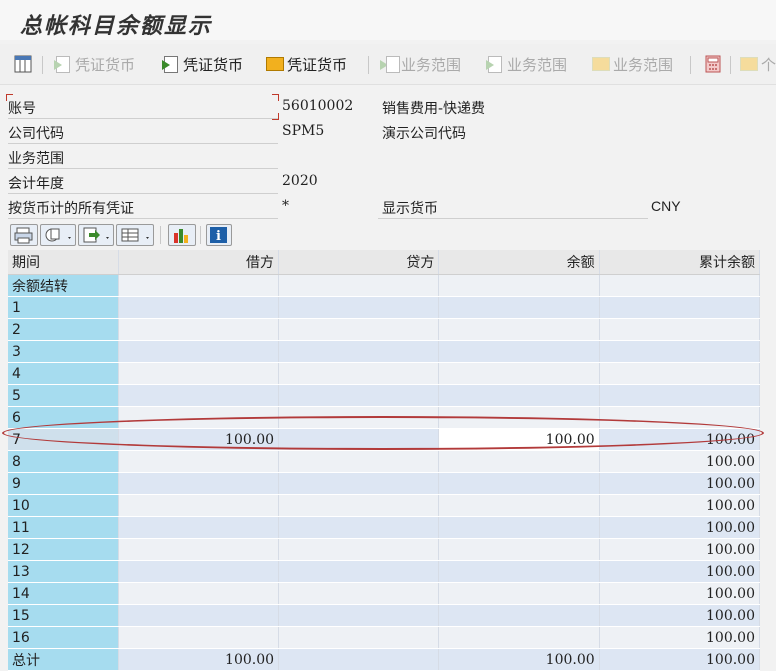 This screenshot has height=671, width=776. Describe the element at coordinates (63, 505) in the screenshot. I see `period-cell: 10` at that location.